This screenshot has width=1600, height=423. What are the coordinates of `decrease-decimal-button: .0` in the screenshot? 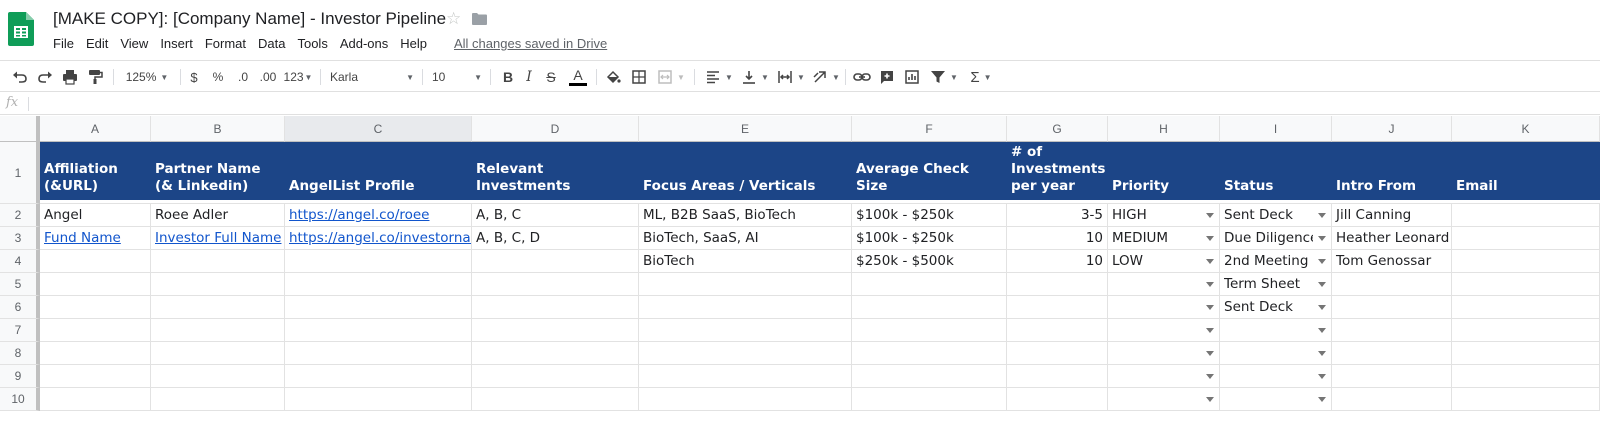 It's located at (243, 77).